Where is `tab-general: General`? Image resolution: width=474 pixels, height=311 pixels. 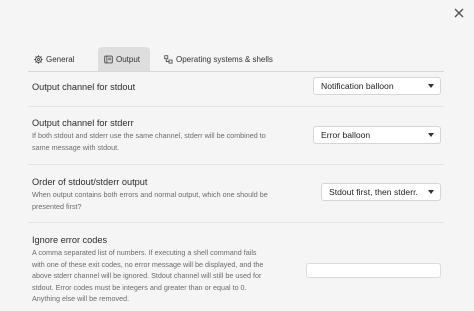
tab-general: General is located at coordinates (59, 59).